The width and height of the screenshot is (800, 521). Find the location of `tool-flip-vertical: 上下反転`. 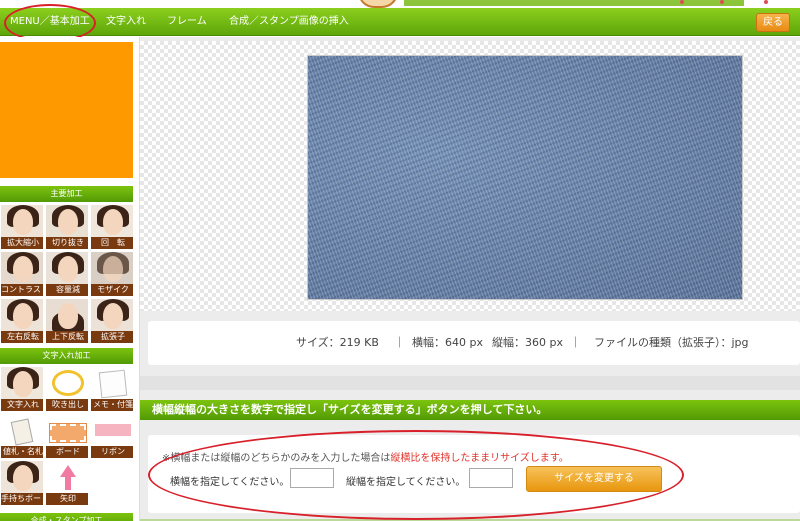

tool-flip-vertical: 上下反転 is located at coordinates (67, 321).